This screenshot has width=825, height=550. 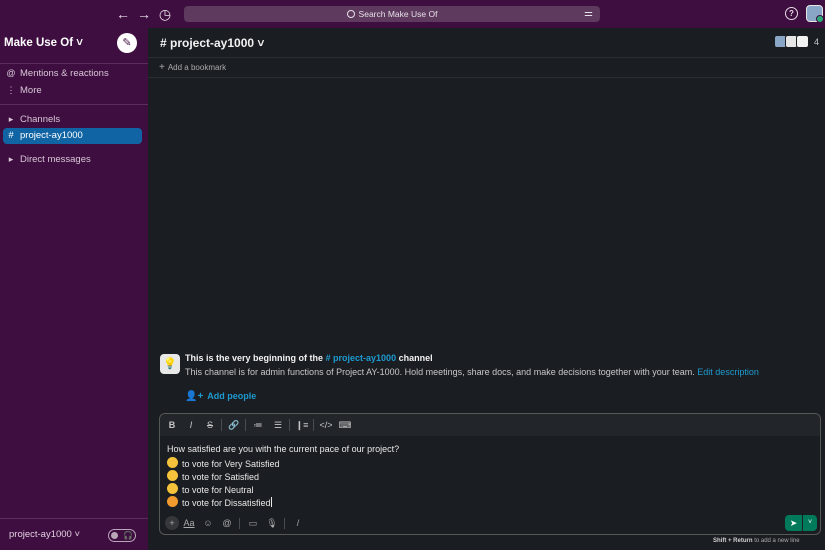 I want to click on line-text: to vote for Satisfied, so click(x=221, y=477).